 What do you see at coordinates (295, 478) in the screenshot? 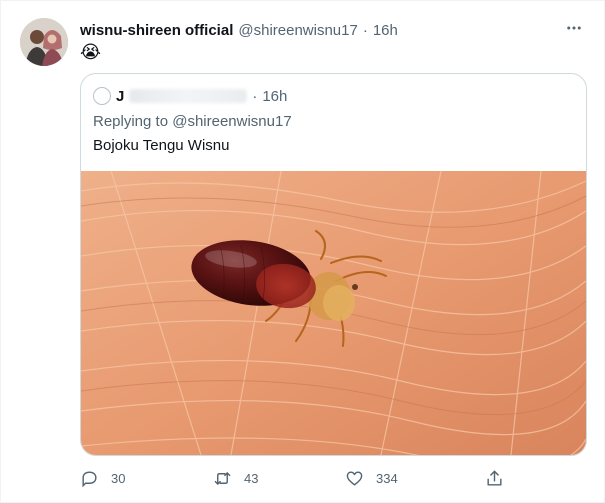
I see `tweet-actions-bar: 30 43 334` at bounding box center [295, 478].